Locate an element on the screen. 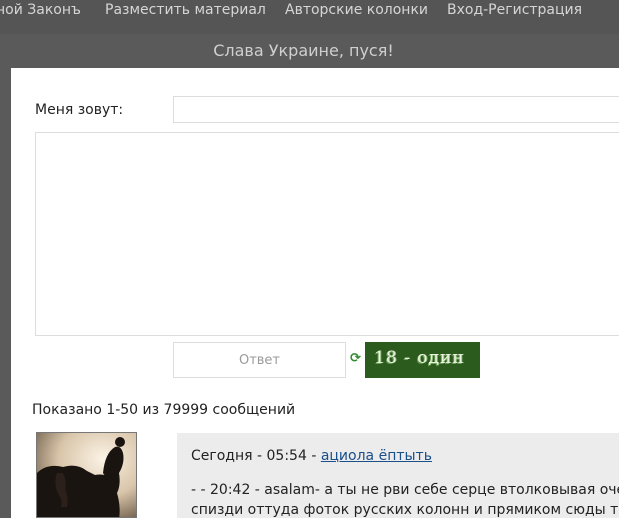  message-header: Сегодня - 05:54 - ациола ёптыть is located at coordinates (311, 456).